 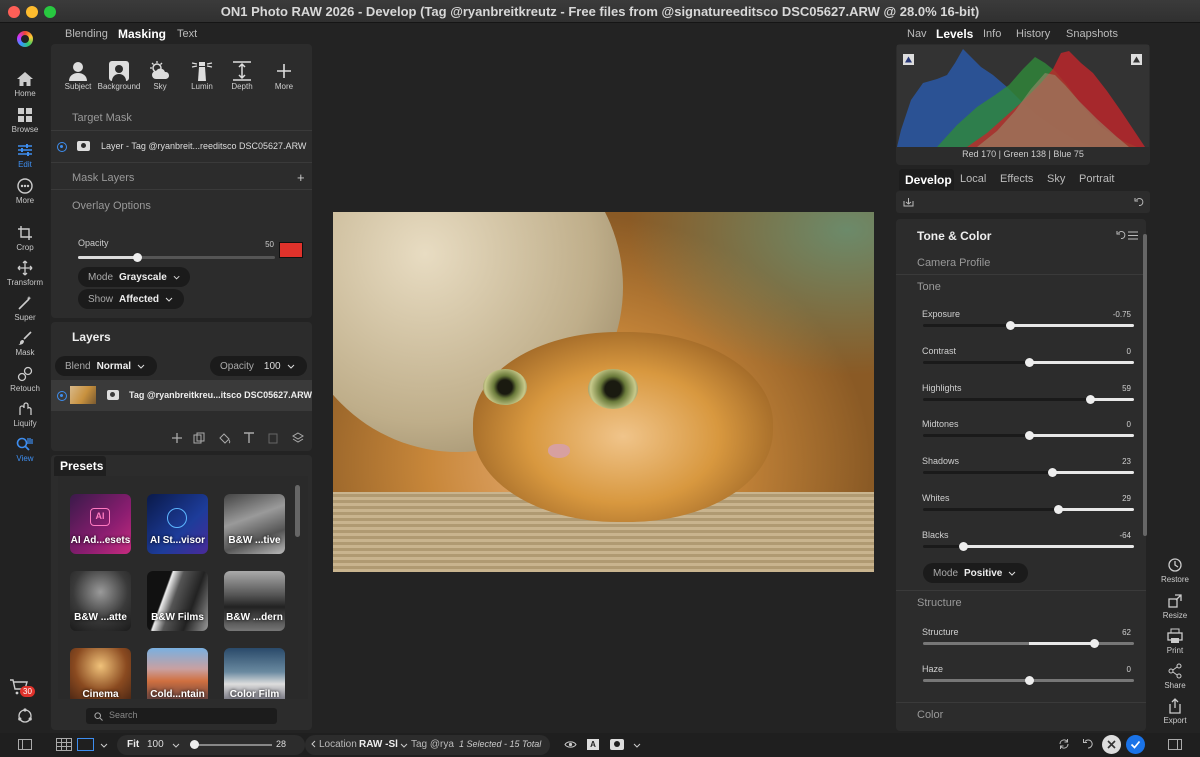 I want to click on layer-opacity-dropdown: Opacity 100, so click(x=258, y=366).